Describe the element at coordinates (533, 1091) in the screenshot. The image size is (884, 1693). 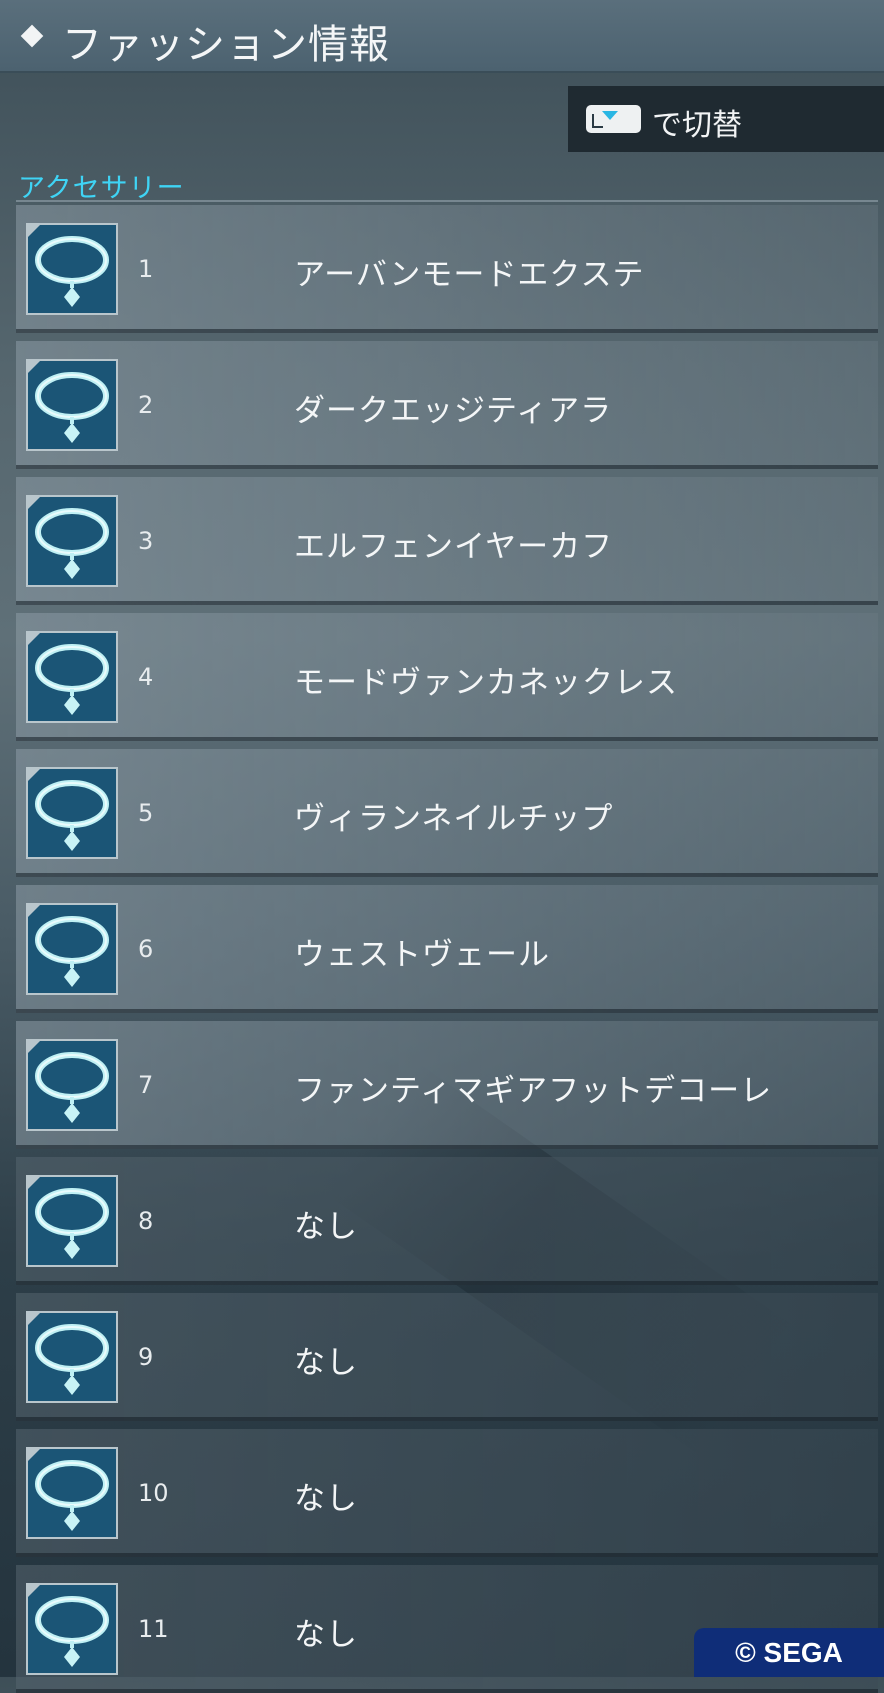
I see `item-name: ファンティマギアフットデコーレ` at that location.